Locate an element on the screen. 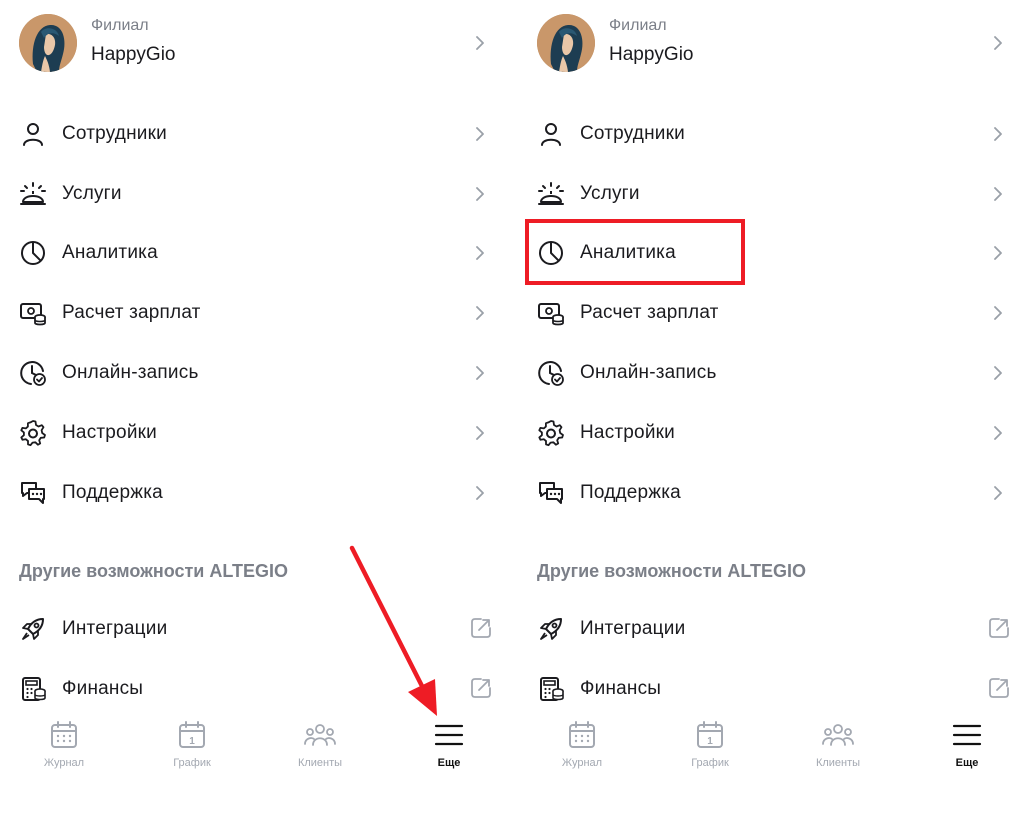 This screenshot has height=823, width=1024. menu-item-label: Аналитика is located at coordinates (110, 252).